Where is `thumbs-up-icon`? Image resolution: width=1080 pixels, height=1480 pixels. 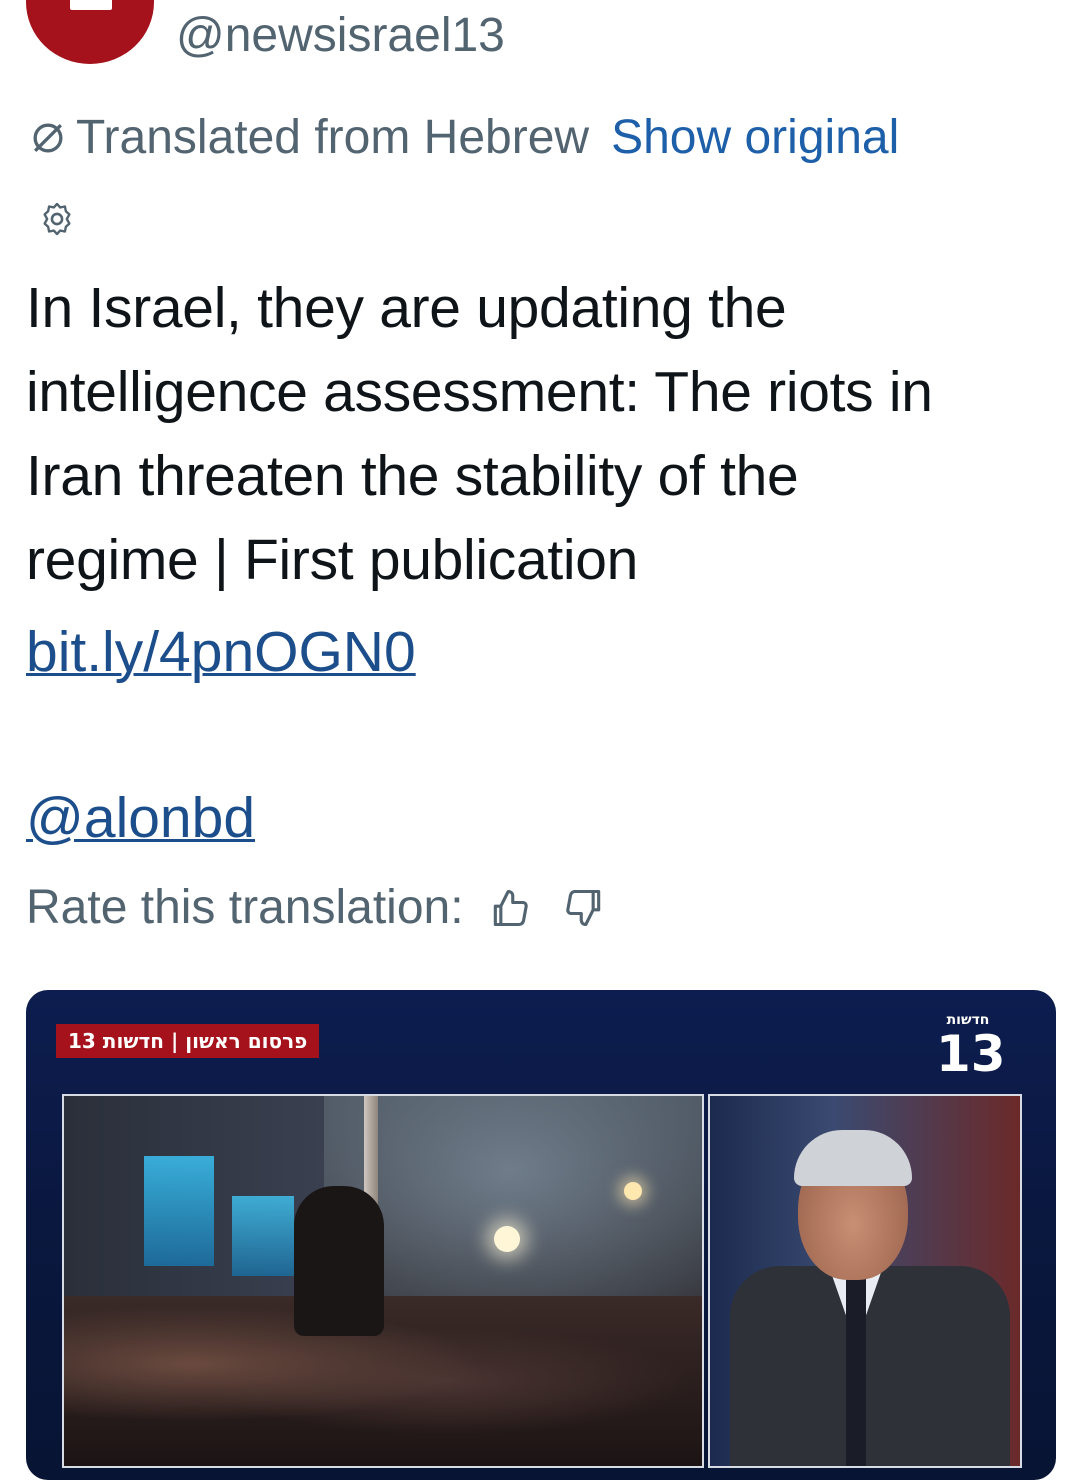 thumbs-up-icon is located at coordinates (510, 908).